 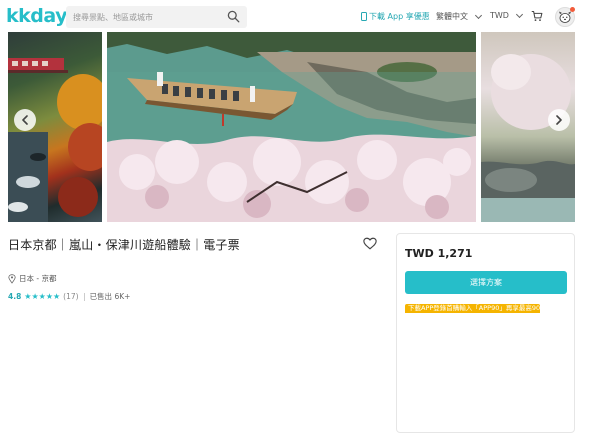 I want to click on search-input, so click(x=141, y=17).